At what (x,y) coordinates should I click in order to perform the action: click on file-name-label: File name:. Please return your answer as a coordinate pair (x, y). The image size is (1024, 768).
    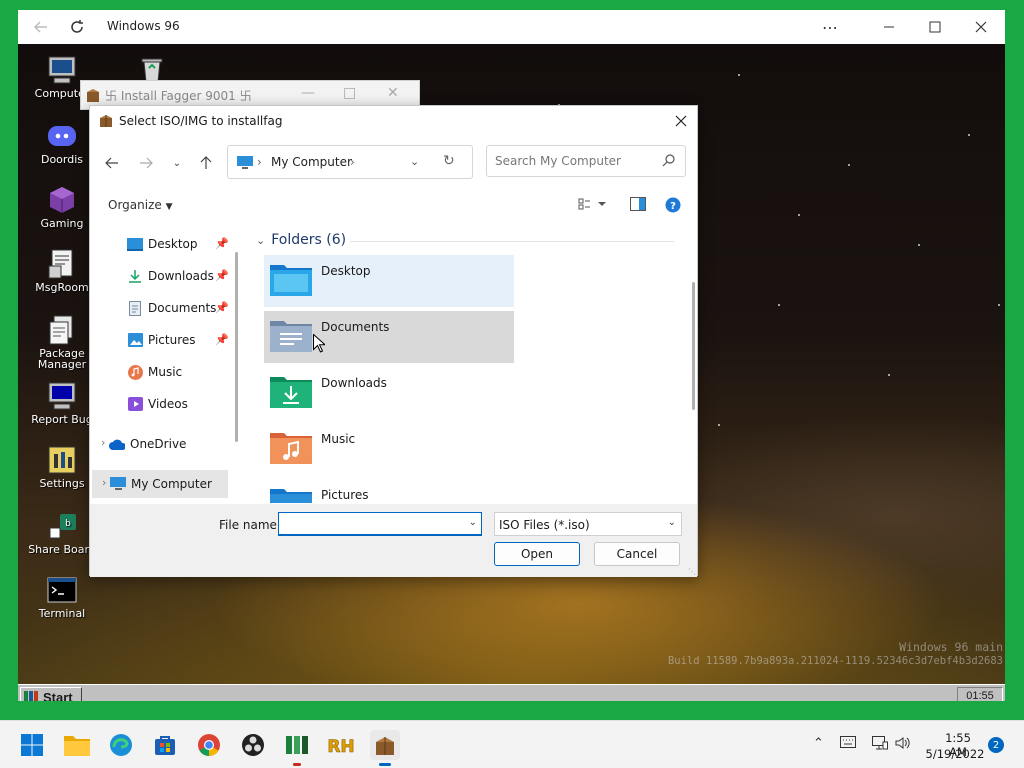
    Looking at the image, I should click on (250, 525).